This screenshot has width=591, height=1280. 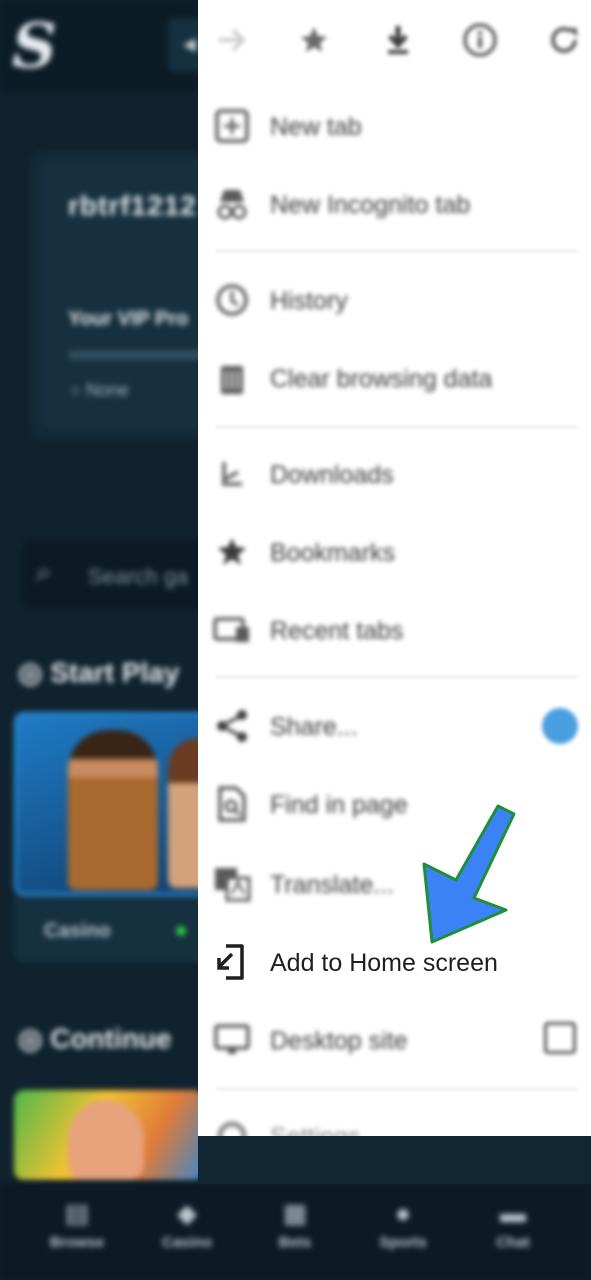 I want to click on menu-item-label: History, so click(x=309, y=301).